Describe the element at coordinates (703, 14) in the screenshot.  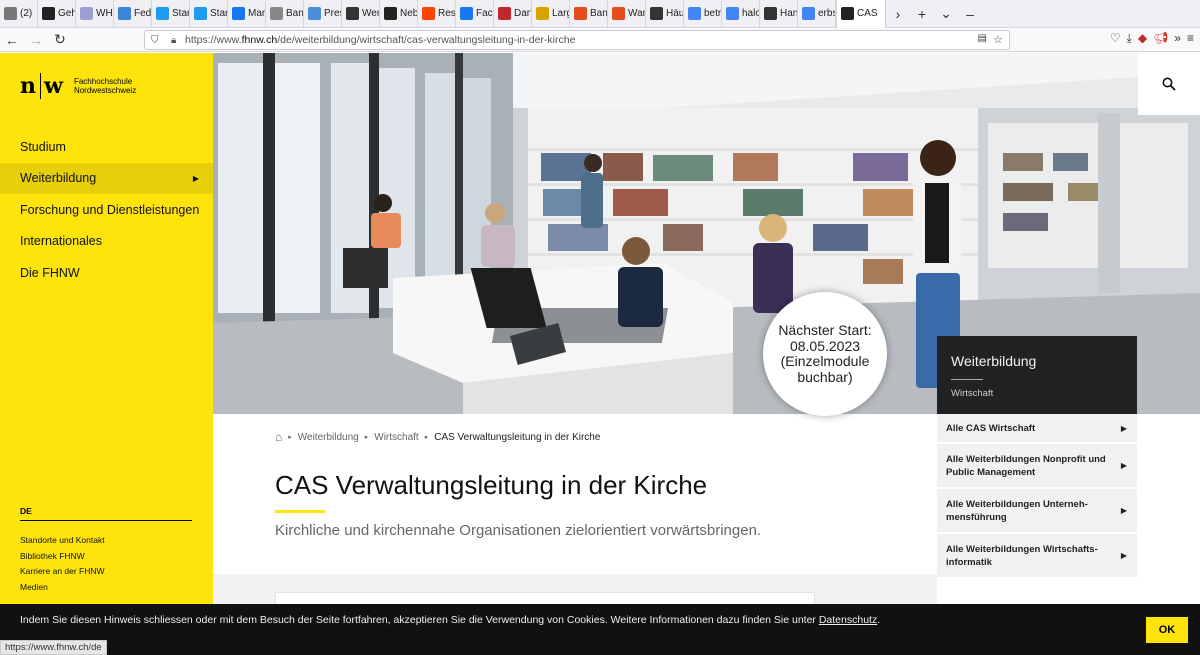
I see `browser-tab: betr` at that location.